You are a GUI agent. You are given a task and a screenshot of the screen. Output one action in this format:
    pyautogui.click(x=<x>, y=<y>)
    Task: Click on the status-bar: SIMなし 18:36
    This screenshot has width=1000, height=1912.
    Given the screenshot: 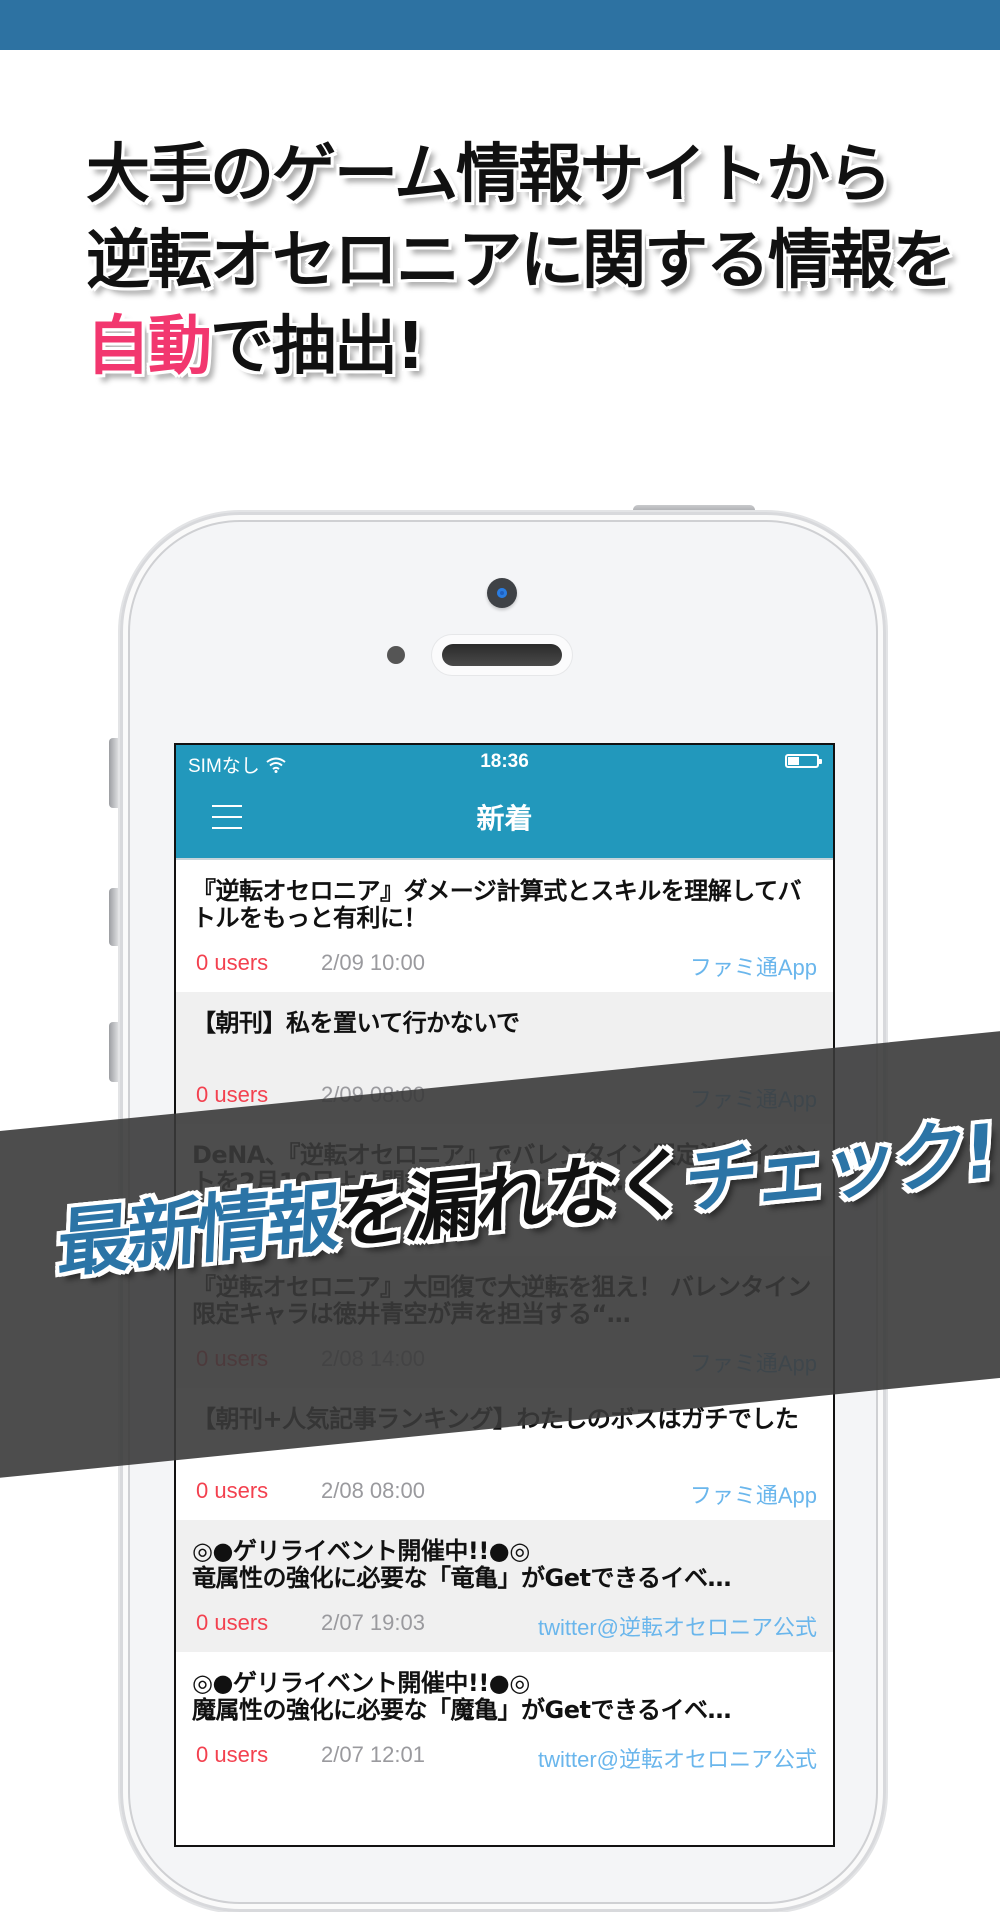 What is the action you would take?
    pyautogui.click(x=504, y=761)
    